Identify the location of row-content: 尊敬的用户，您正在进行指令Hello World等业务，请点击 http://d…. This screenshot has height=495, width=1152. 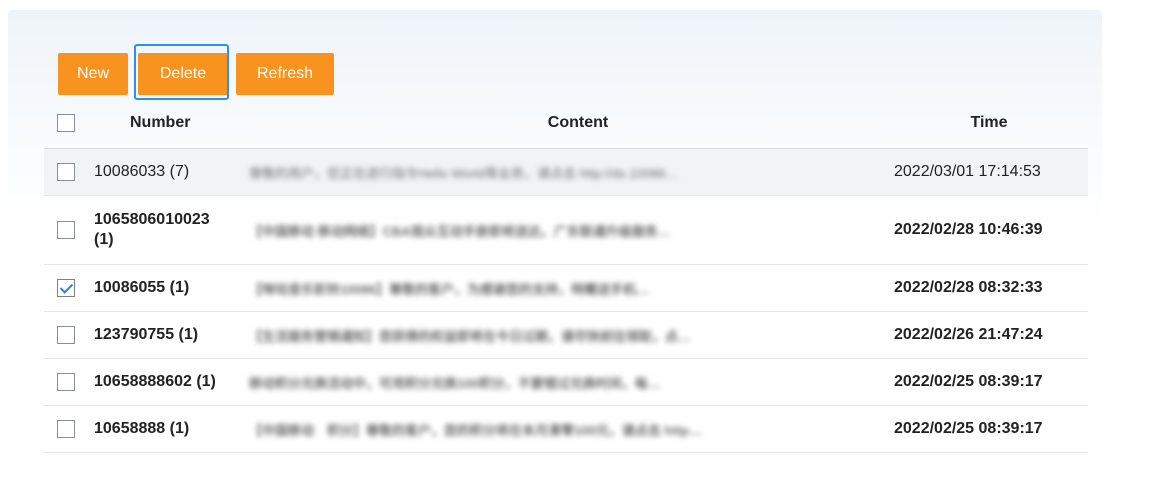
(464, 173).